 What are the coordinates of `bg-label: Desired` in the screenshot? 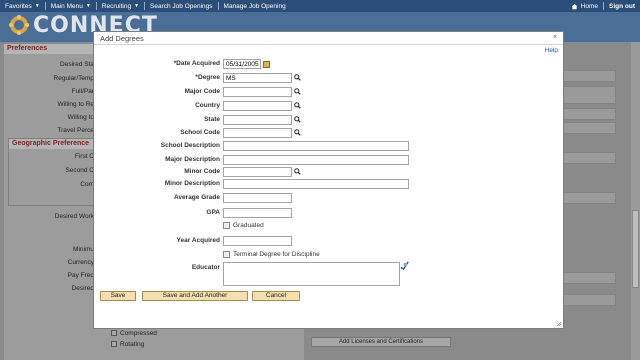 It's located at (82, 288).